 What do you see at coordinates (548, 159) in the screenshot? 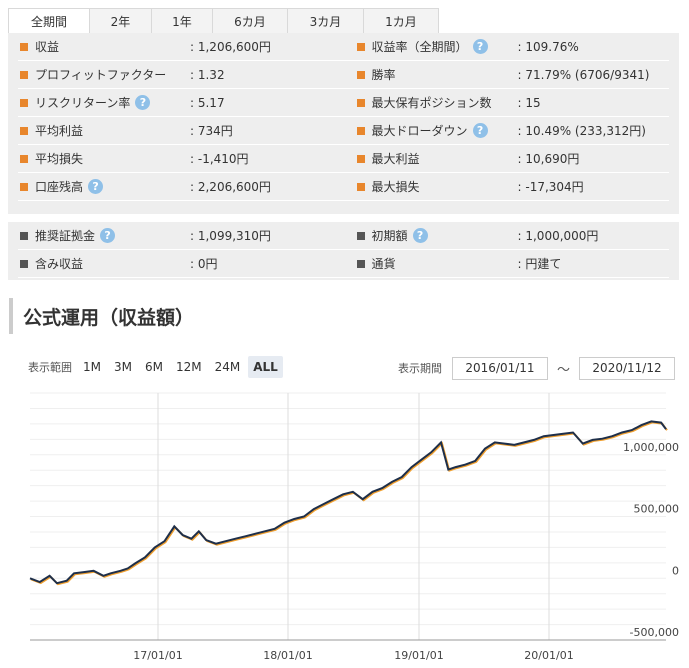
I see `stat-value: : 10,690円` at bounding box center [548, 159].